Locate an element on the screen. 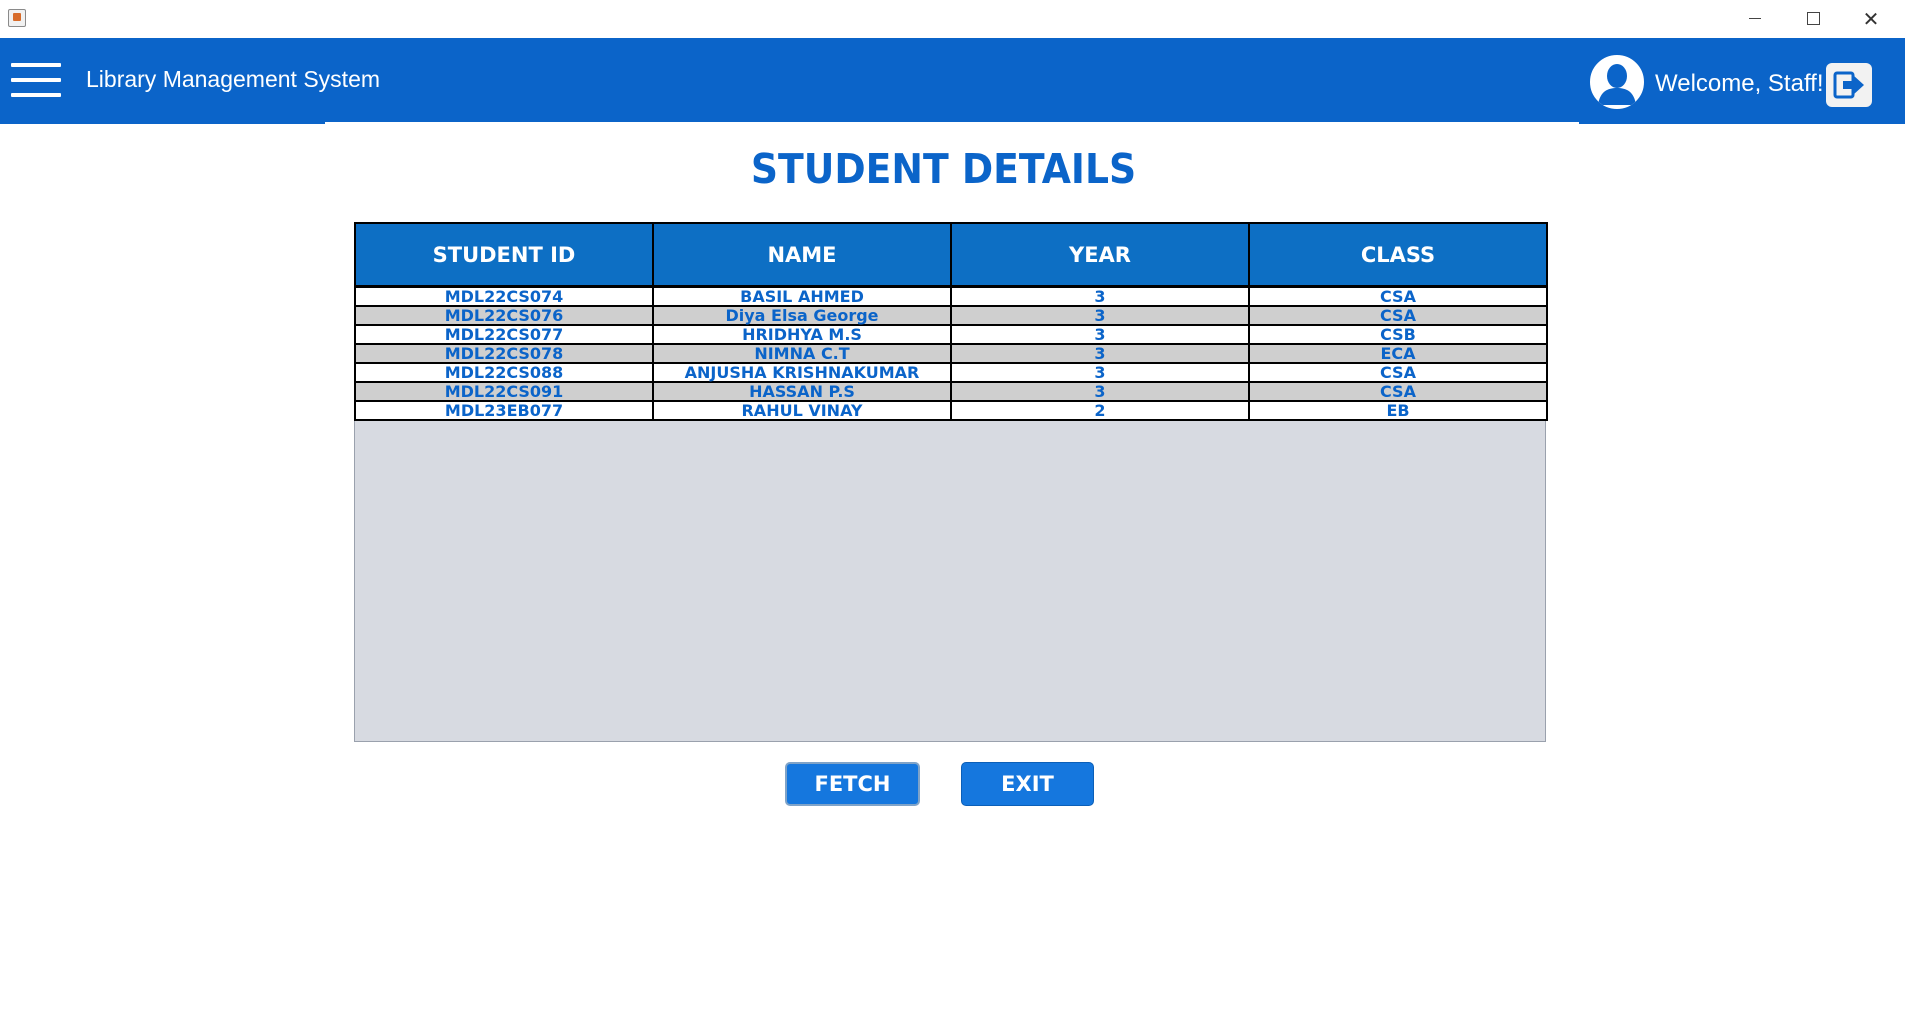 The height and width of the screenshot is (1018, 1905). table-row: MDL22CS088 ANJUSHA KRISHNAKUMAR 3 CSA is located at coordinates (951, 372).